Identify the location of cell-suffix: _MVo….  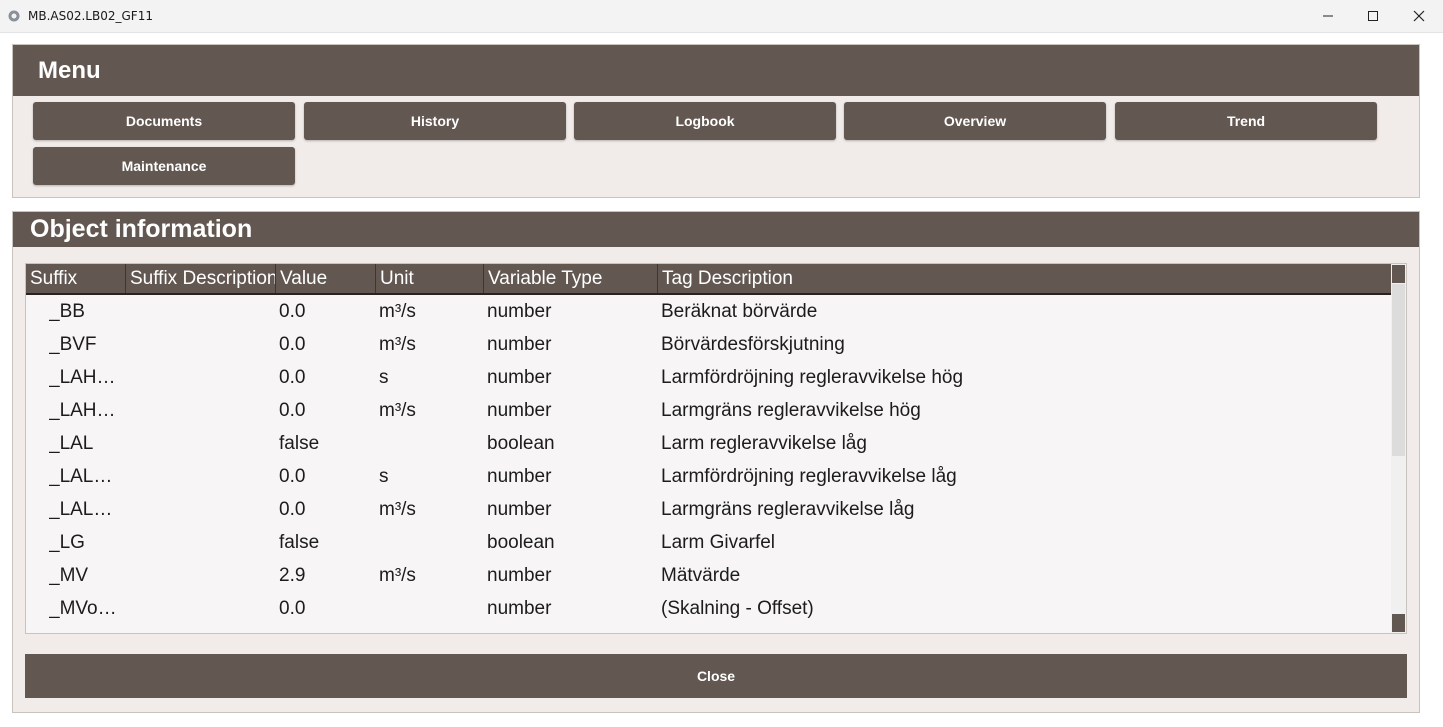
(83, 608).